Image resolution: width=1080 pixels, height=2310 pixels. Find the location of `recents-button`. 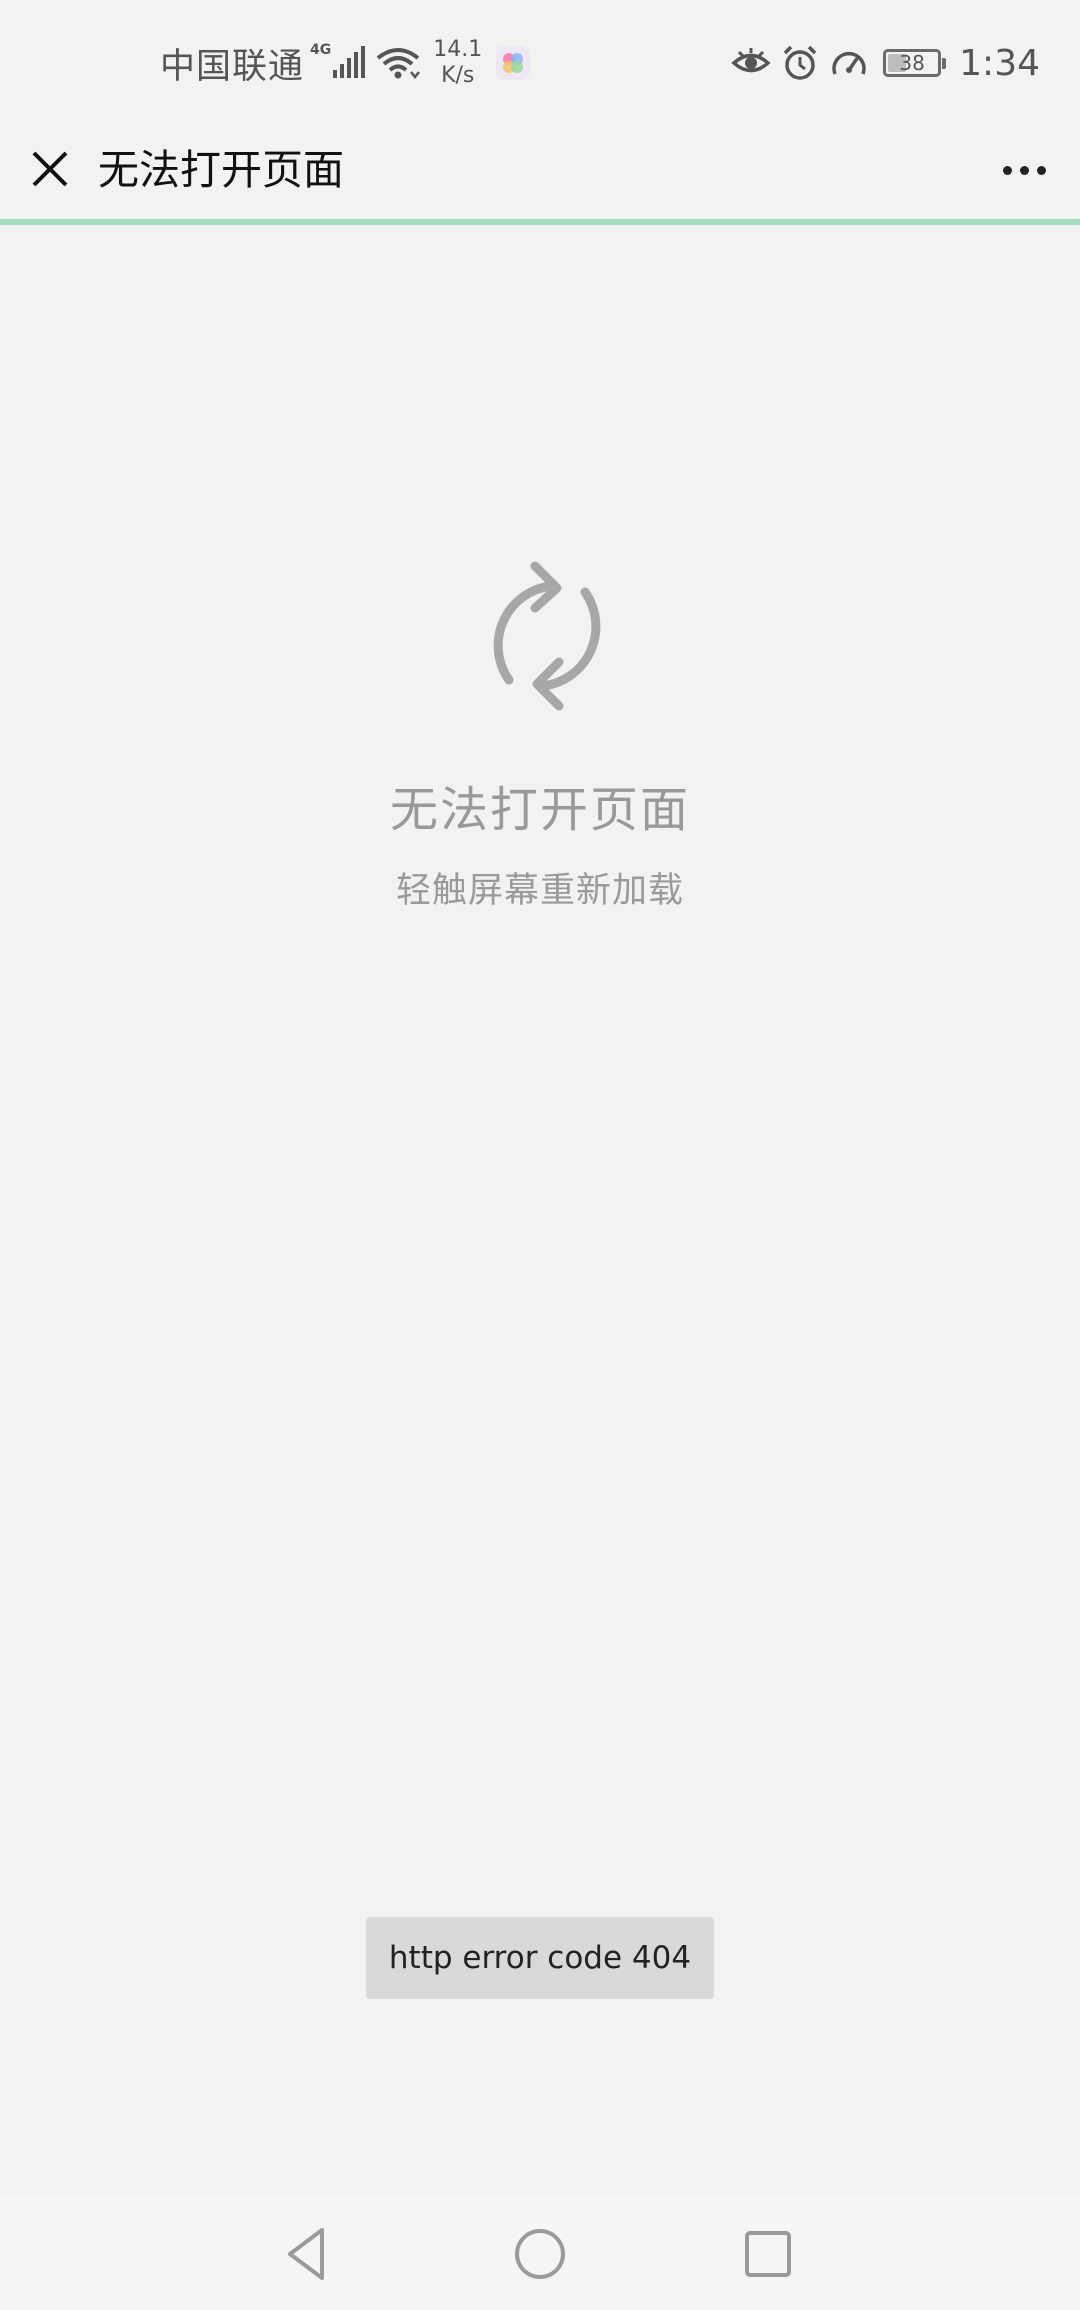

recents-button is located at coordinates (768, 2254).